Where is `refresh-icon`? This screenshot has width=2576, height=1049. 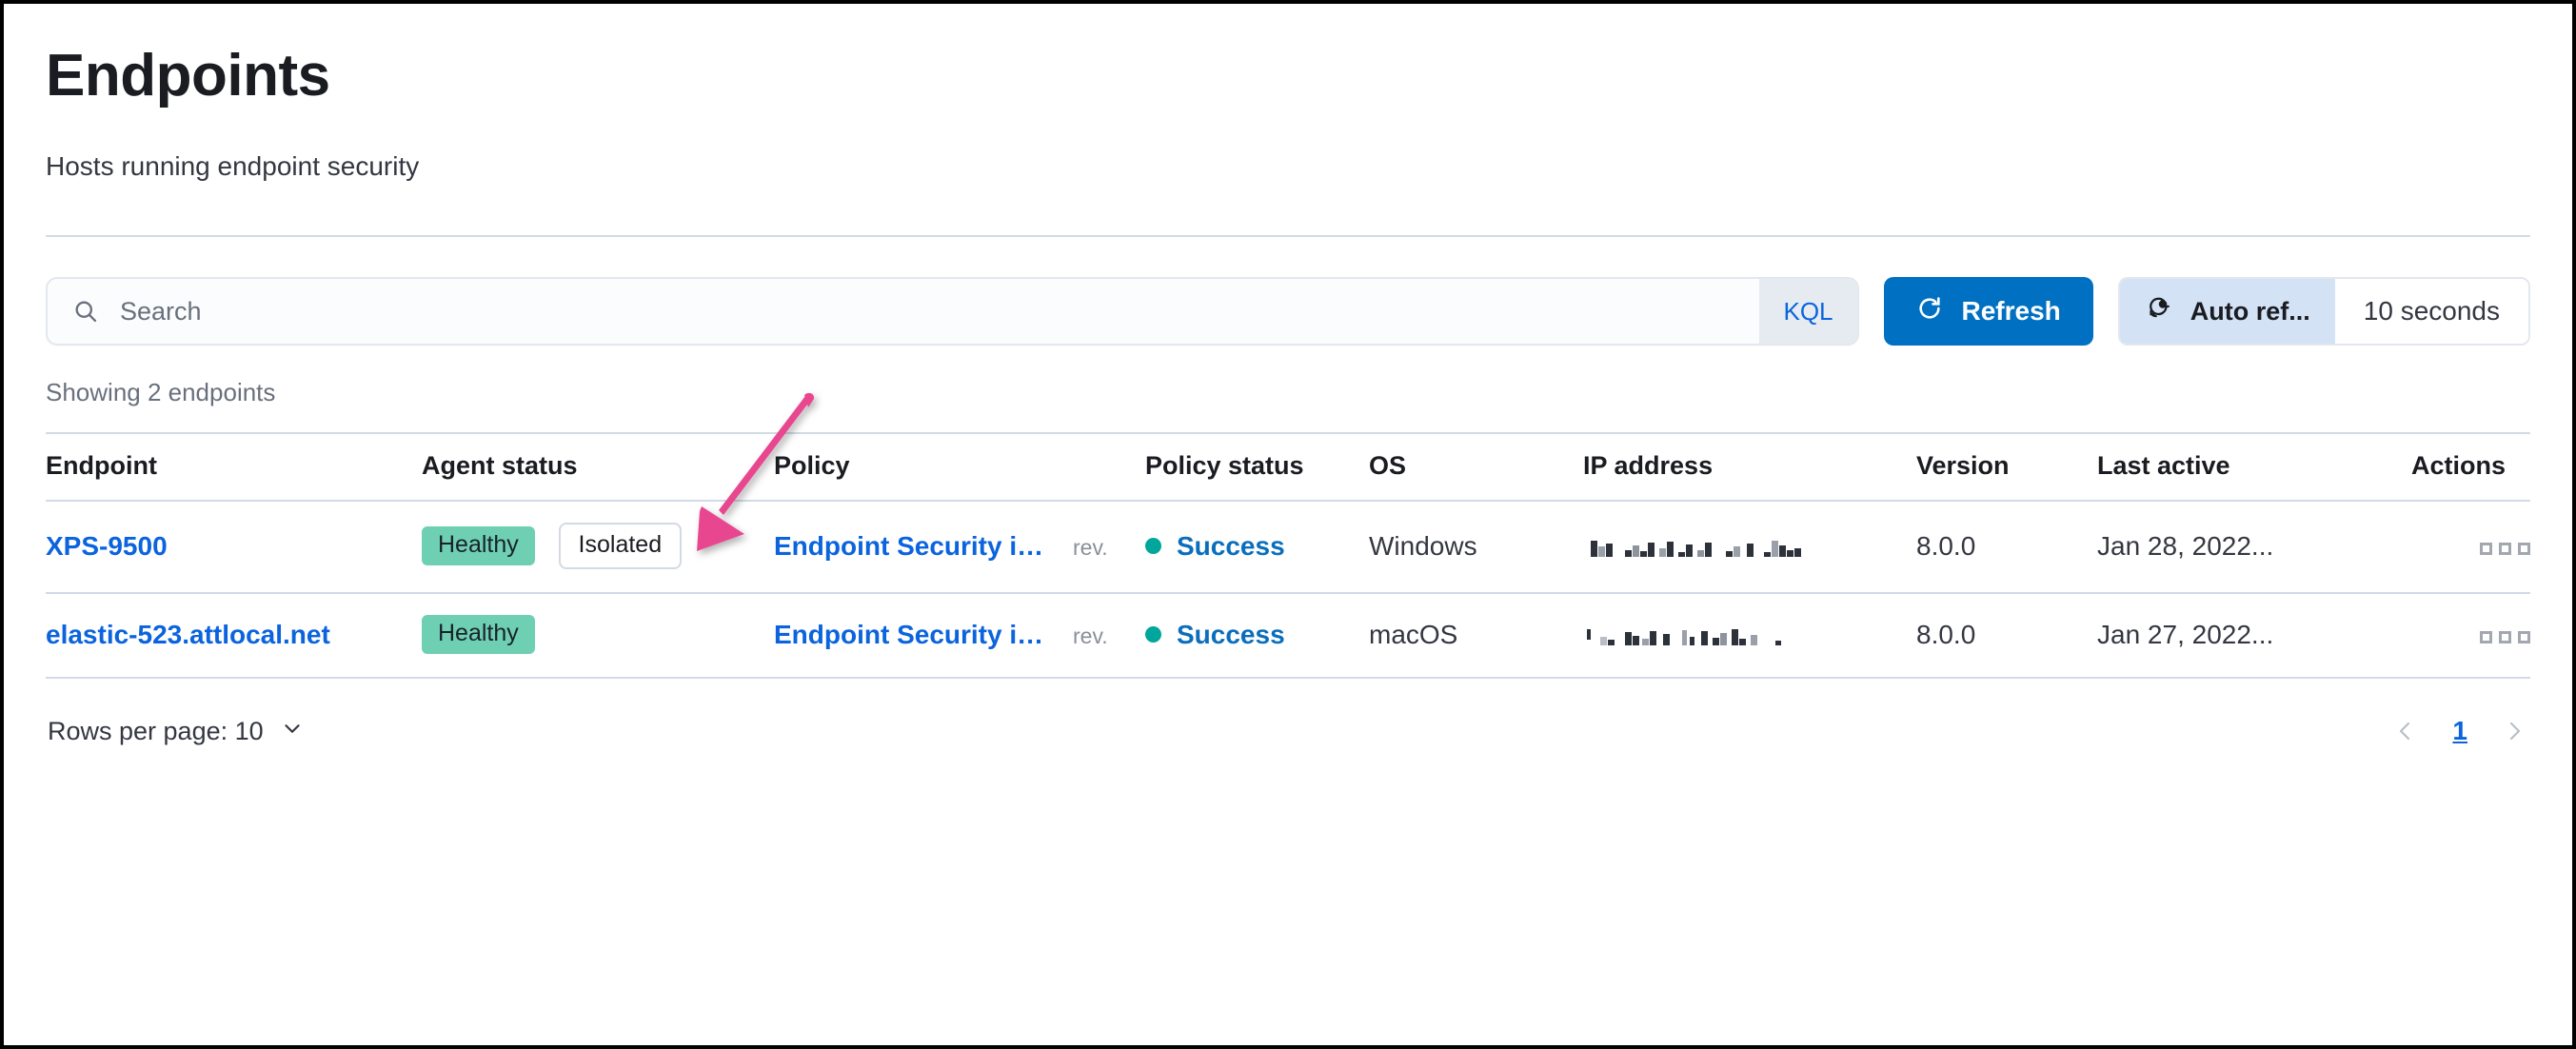 refresh-icon is located at coordinates (1929, 311).